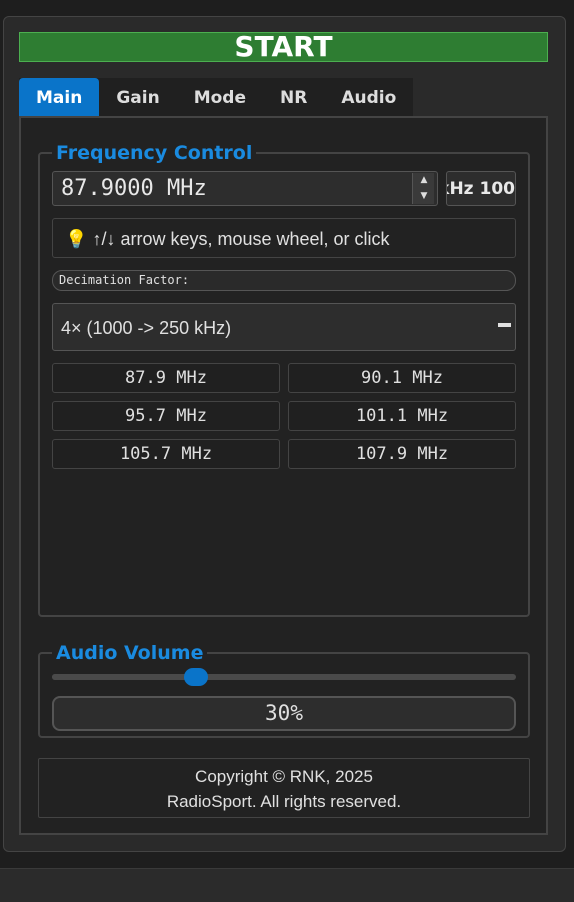 Image resolution: width=574 pixels, height=902 pixels. I want to click on spin-down-icon: ▼, so click(424, 196).